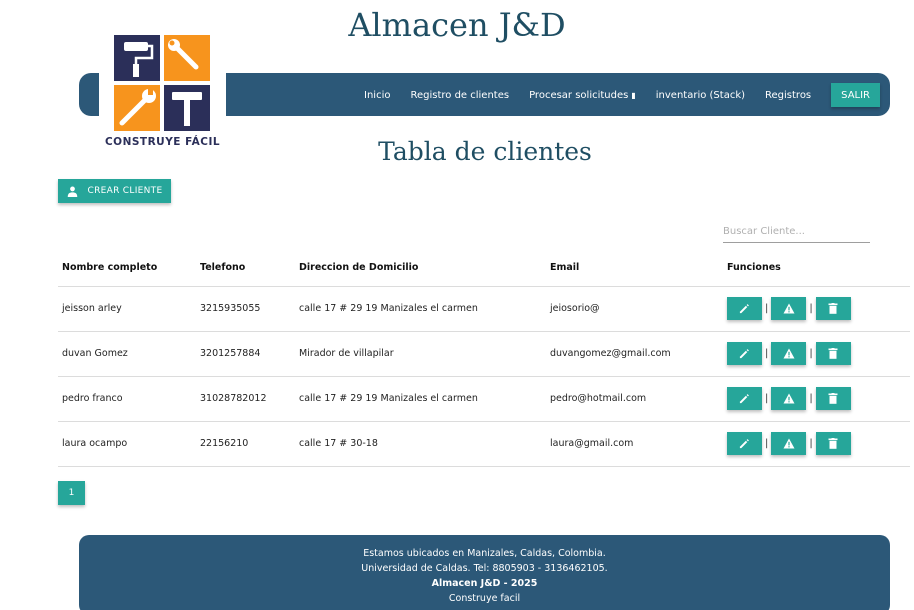  I want to click on nav-item-procesar-solicitudes: Procesar solicitudes ▮, so click(582, 95).